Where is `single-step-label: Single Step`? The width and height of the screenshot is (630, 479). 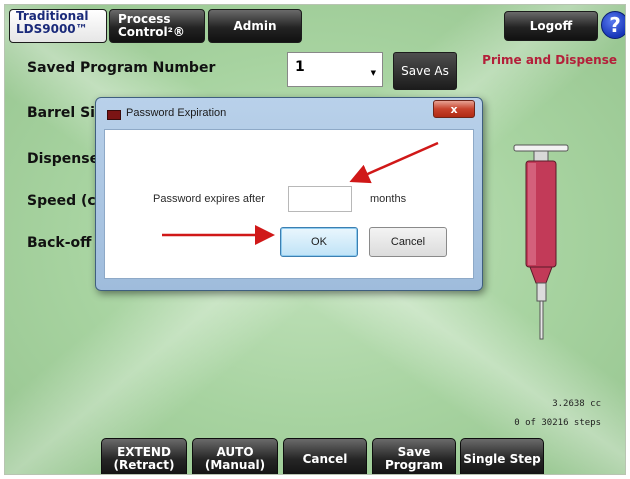
single-step-label: Single Step is located at coordinates (502, 458).